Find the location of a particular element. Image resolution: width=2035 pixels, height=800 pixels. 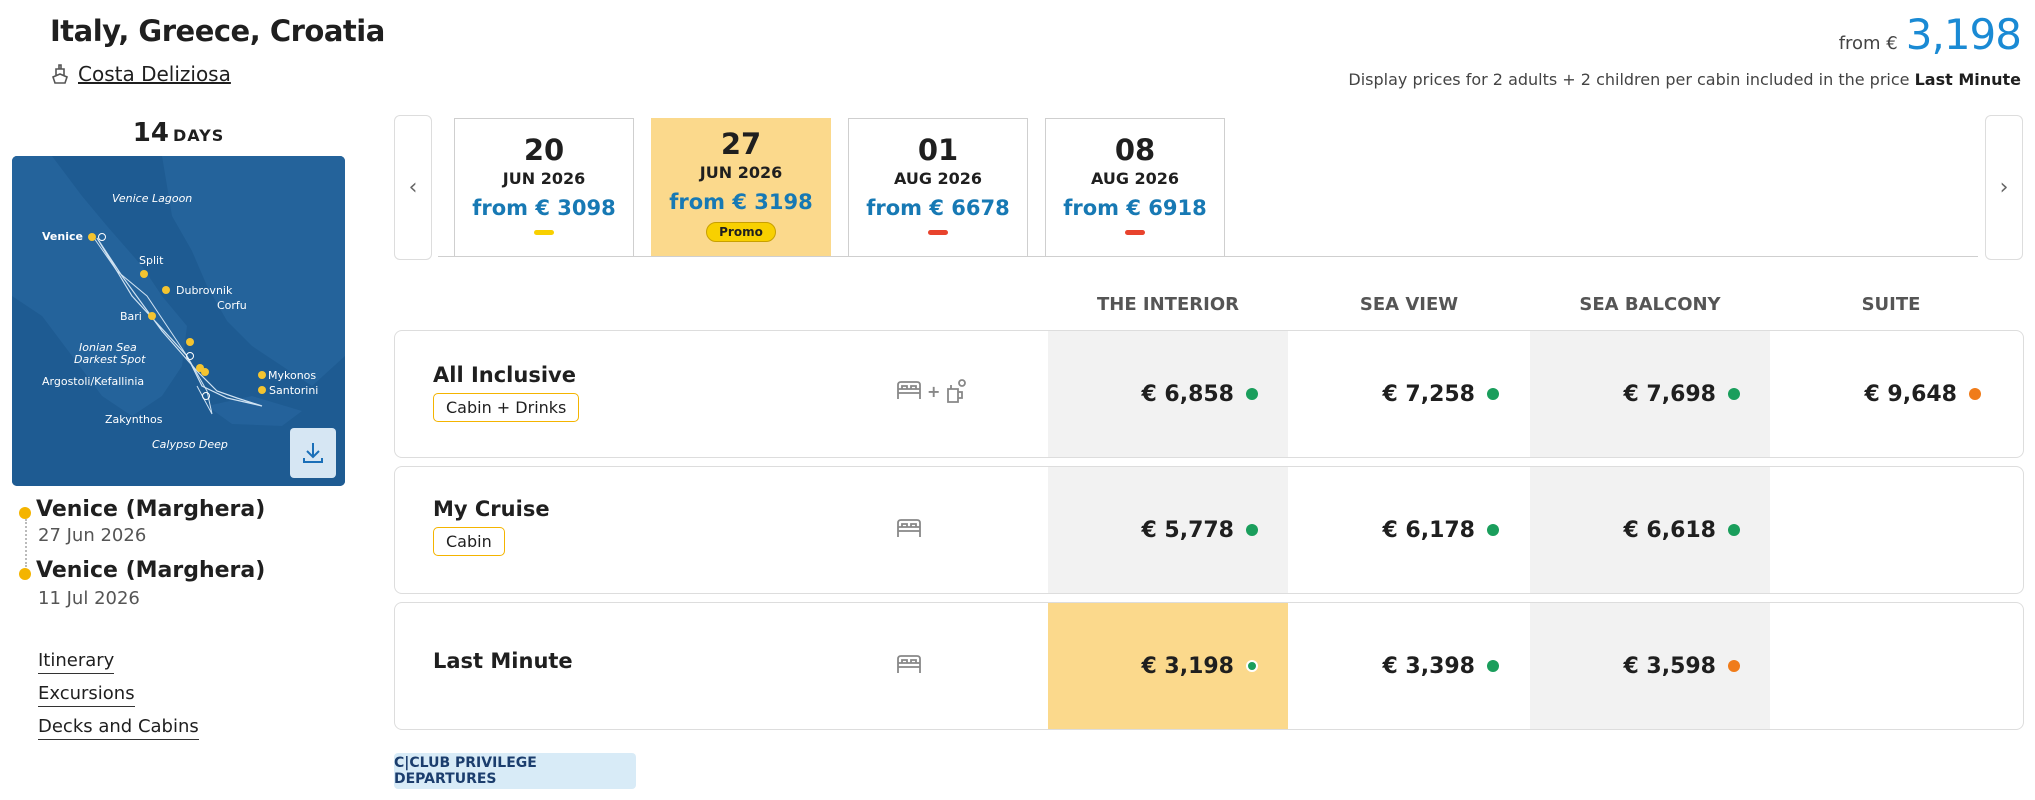

fare-row-my-cruise: My Cruise Cabin € 5,778 € 6,178 € 6,618 is located at coordinates (1209, 530).